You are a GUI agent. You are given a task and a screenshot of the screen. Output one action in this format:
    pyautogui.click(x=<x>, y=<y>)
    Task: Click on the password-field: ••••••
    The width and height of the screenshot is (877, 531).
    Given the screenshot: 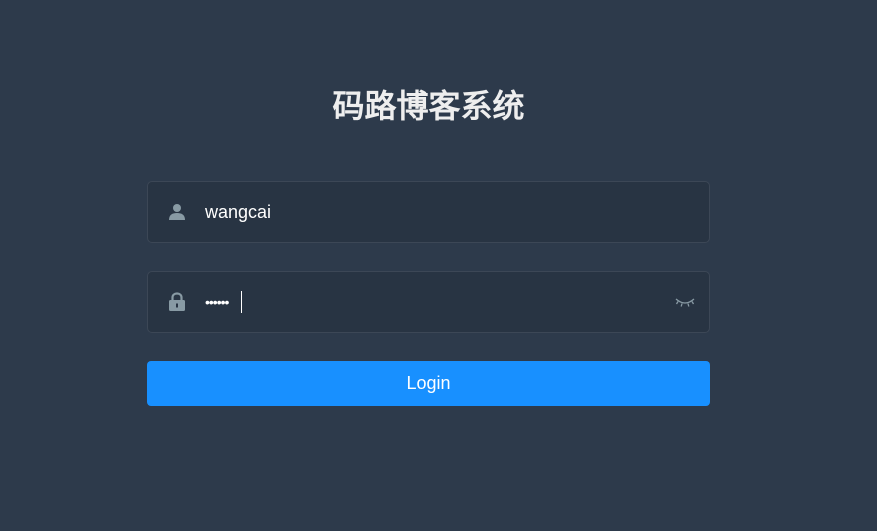 What is the action you would take?
    pyautogui.click(x=428, y=302)
    